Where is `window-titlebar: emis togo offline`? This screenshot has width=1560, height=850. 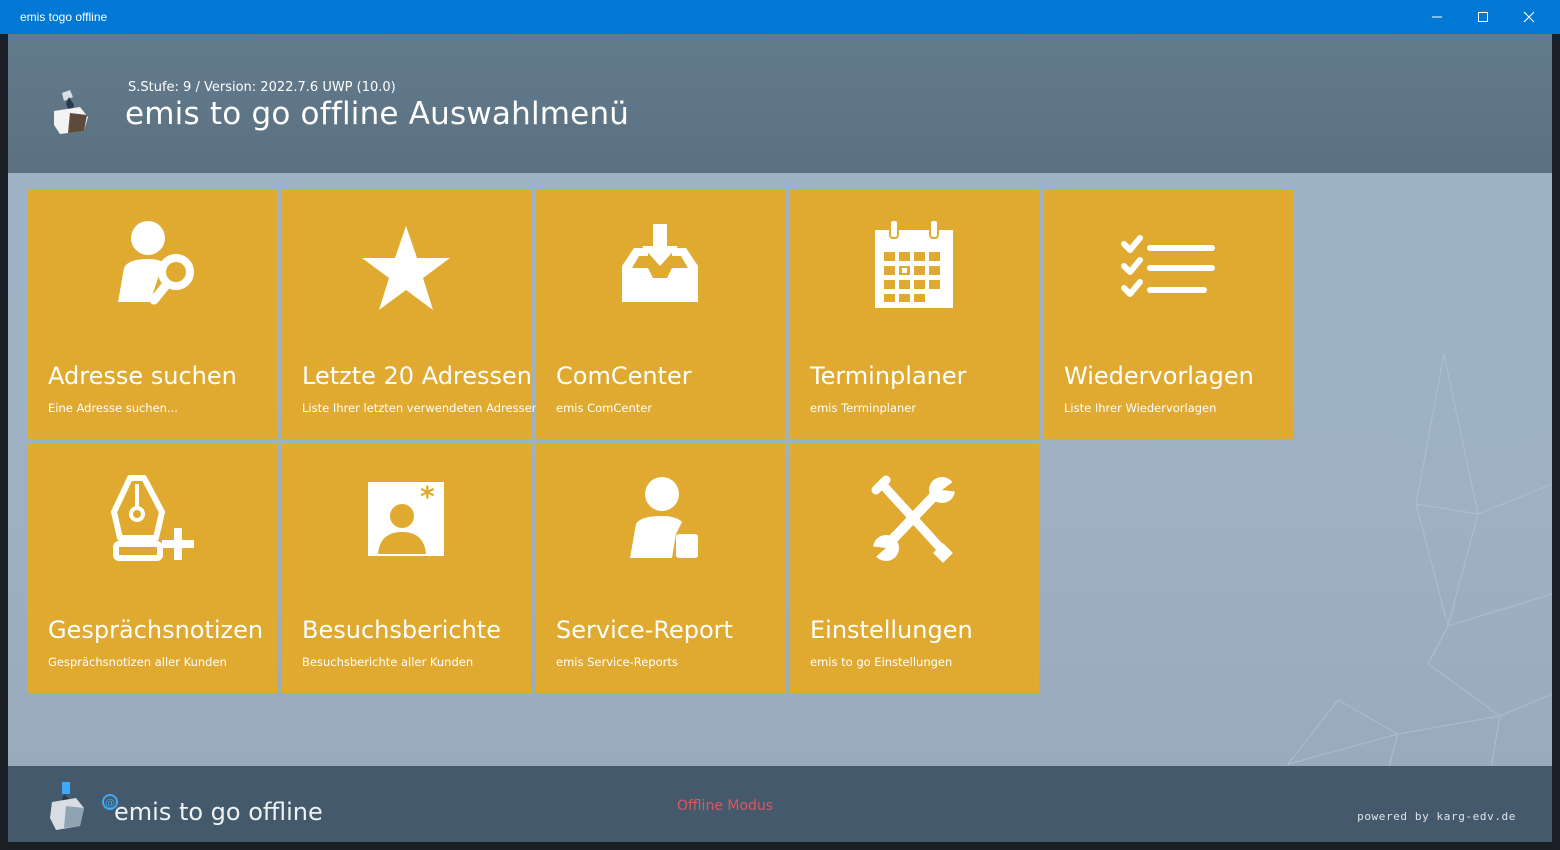
window-titlebar: emis togo offline is located at coordinates (780, 17).